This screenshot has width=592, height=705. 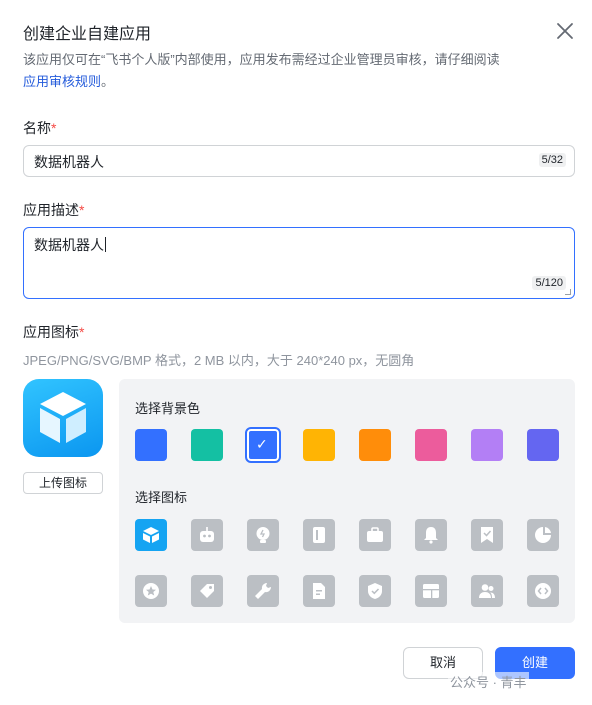 I want to click on wrench-icon, so click(x=263, y=590).